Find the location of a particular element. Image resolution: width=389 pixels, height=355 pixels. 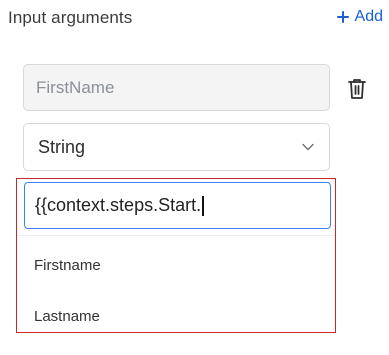

argument-value-text: {{context.steps.Start. is located at coordinates (118, 205).